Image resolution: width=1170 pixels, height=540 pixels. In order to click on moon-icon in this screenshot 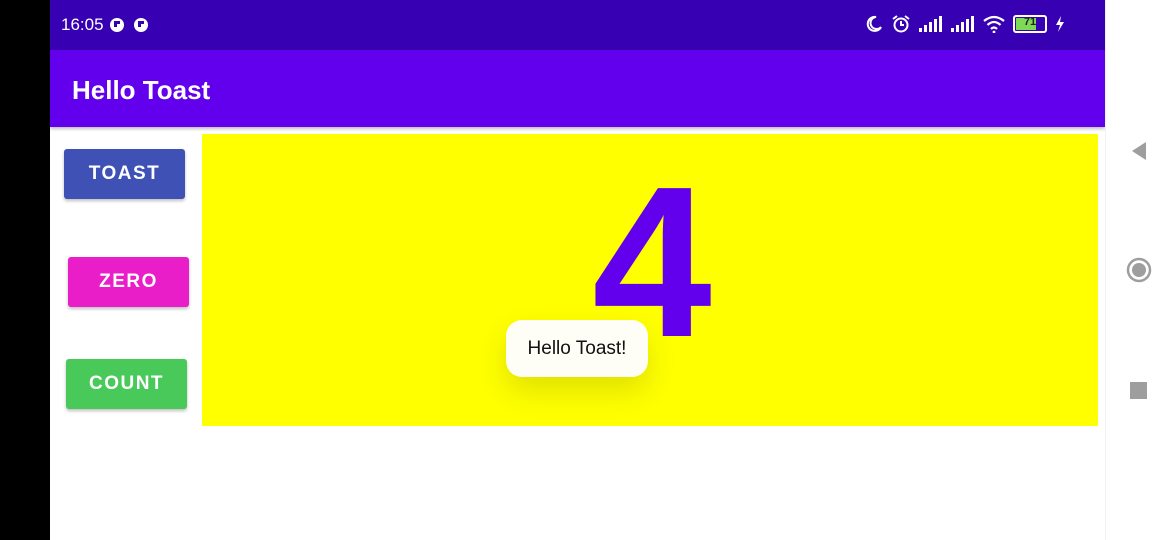, I will do `click(874, 23)`.